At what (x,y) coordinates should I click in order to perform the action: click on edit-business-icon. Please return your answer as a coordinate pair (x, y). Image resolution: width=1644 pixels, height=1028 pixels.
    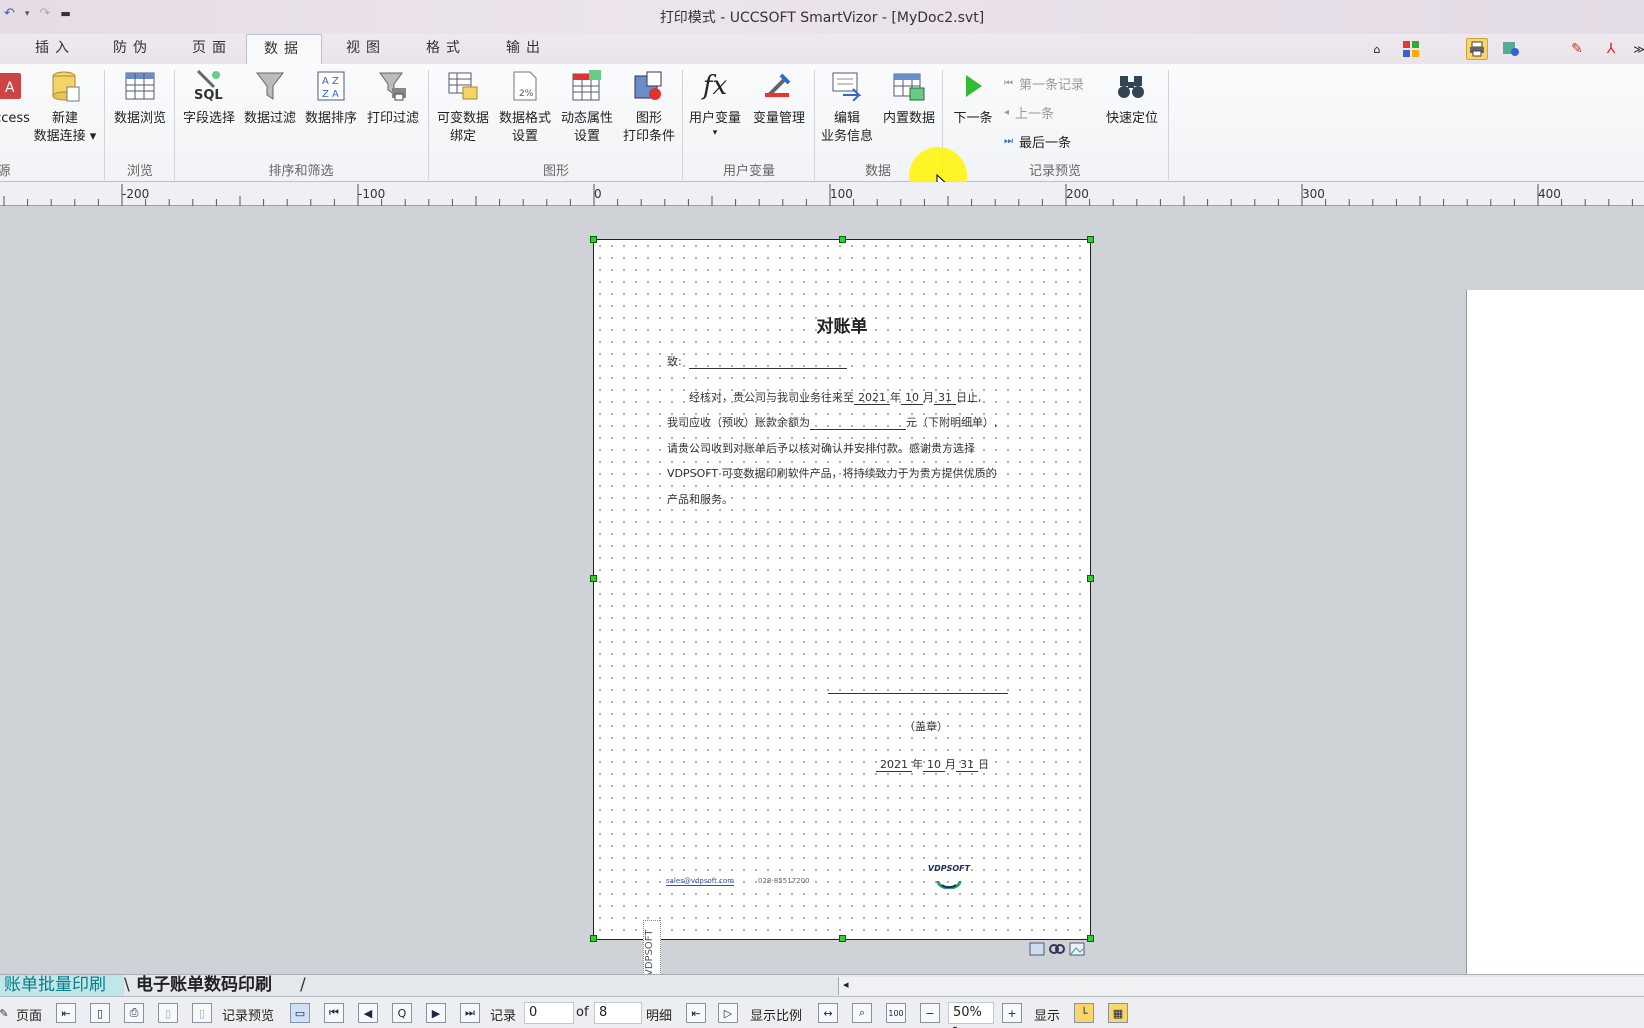
    Looking at the image, I should click on (847, 86).